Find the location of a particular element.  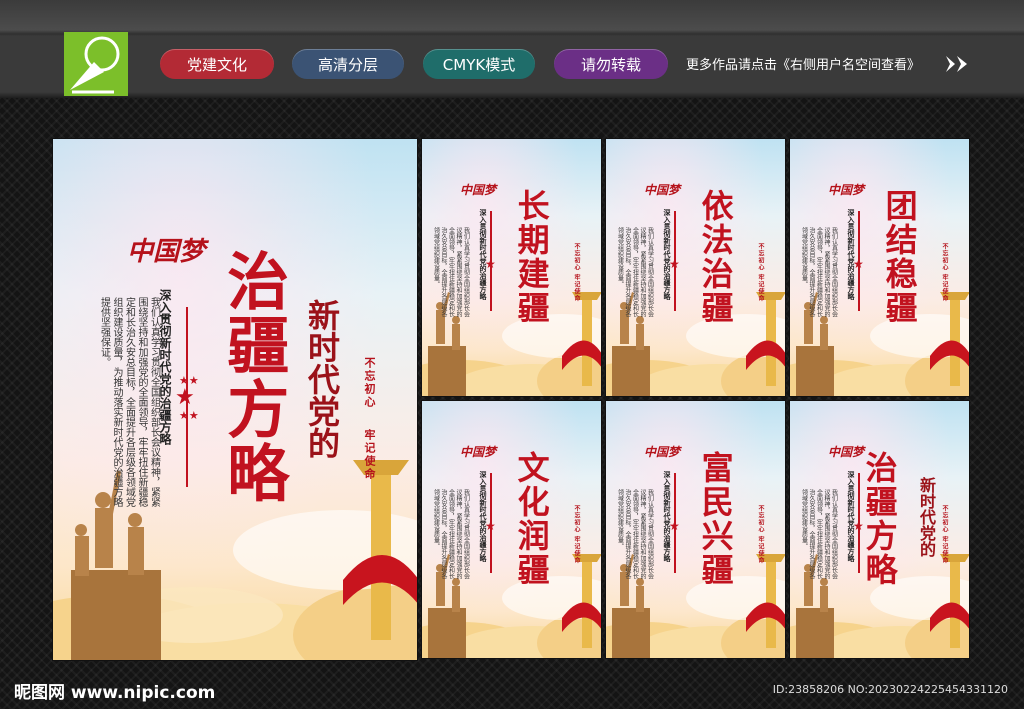

tag-high-definition: 高清分层 is located at coordinates (348, 64).